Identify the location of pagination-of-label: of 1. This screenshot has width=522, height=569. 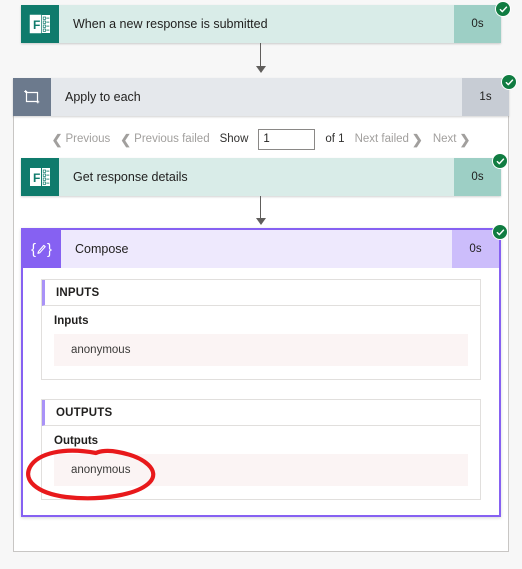
(335, 139).